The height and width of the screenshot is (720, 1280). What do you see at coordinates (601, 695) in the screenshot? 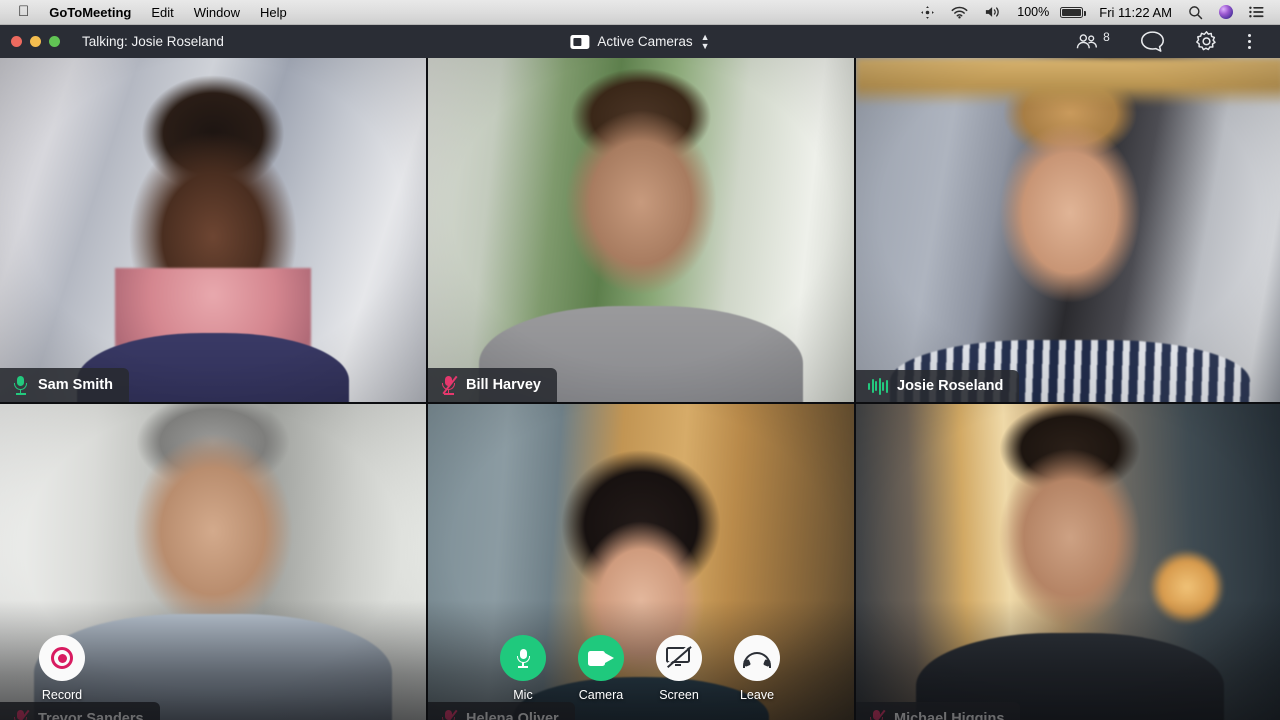
I see `camera-label: Camera` at bounding box center [601, 695].